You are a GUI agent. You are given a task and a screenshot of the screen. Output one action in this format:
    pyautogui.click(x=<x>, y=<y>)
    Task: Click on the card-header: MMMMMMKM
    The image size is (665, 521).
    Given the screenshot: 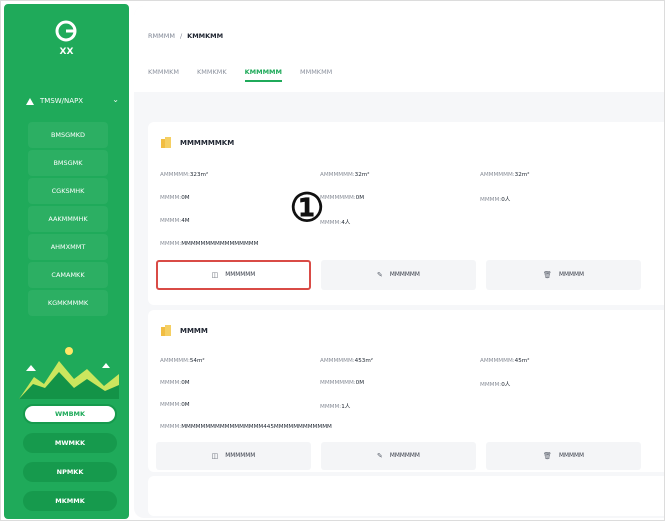 What is the action you would take?
    pyautogui.click(x=197, y=143)
    